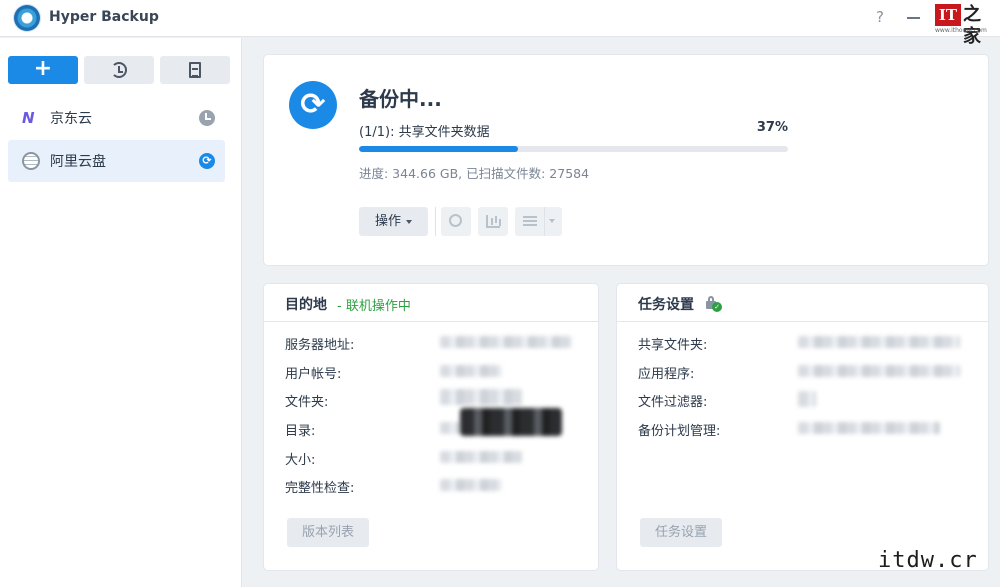  What do you see at coordinates (573, 149) in the screenshot?
I see `progress-bar` at bounding box center [573, 149].